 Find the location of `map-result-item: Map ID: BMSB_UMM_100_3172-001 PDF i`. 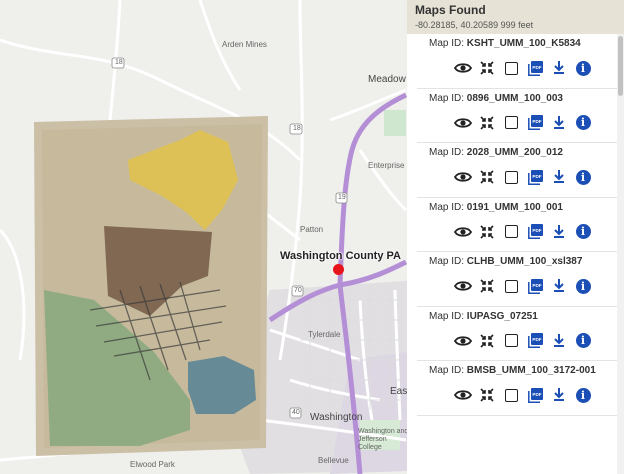

map-result-item: Map ID: BMSB_UMM_100_3172-001 PDF i is located at coordinates (520, 388).